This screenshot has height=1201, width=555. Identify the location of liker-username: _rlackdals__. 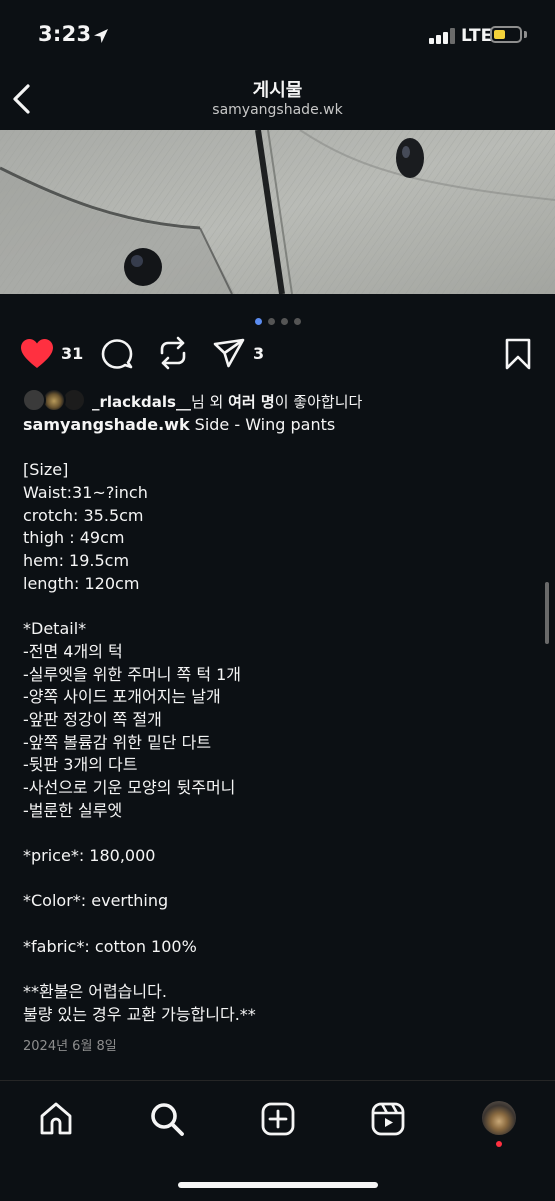
(141, 402).